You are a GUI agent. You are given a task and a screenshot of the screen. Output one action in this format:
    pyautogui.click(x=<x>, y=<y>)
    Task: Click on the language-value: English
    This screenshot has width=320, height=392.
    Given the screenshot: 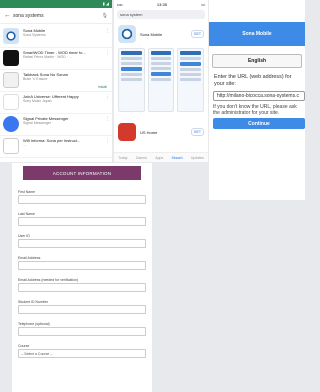 What is the action you would take?
    pyautogui.click(x=257, y=61)
    